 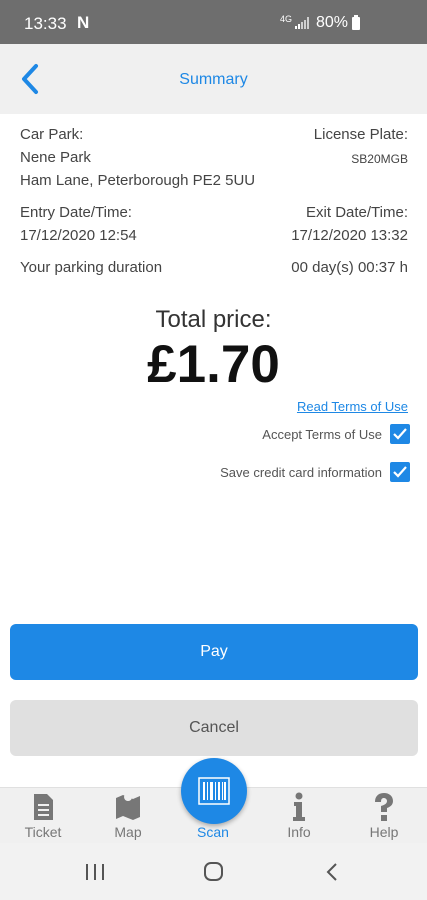 What do you see at coordinates (55, 157) in the screenshot?
I see `car-park-name: Nene Park` at bounding box center [55, 157].